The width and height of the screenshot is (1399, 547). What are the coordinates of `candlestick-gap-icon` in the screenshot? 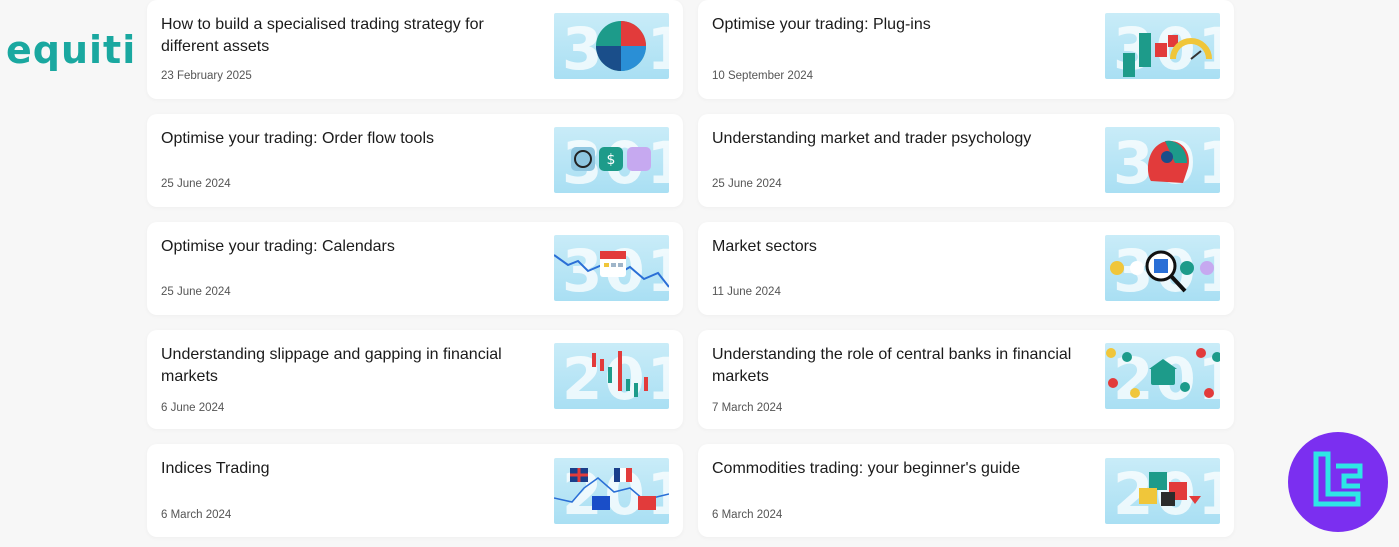 It's located at (620, 374).